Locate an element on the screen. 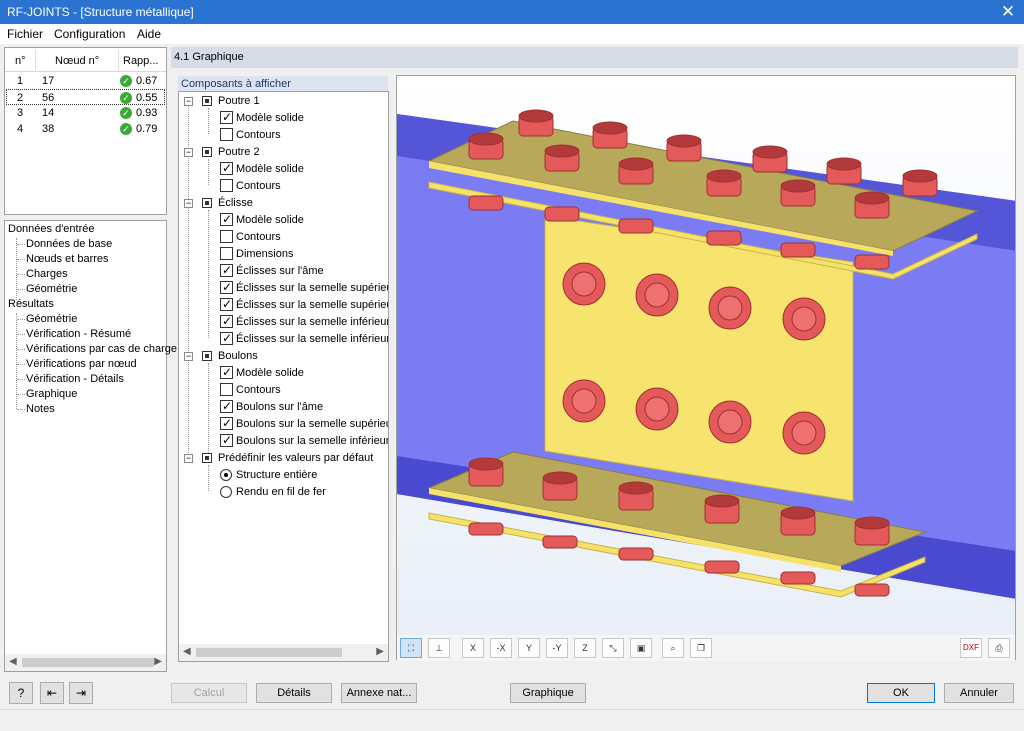 The height and width of the screenshot is (731, 1024). view-x-icon: X is located at coordinates (473, 648).